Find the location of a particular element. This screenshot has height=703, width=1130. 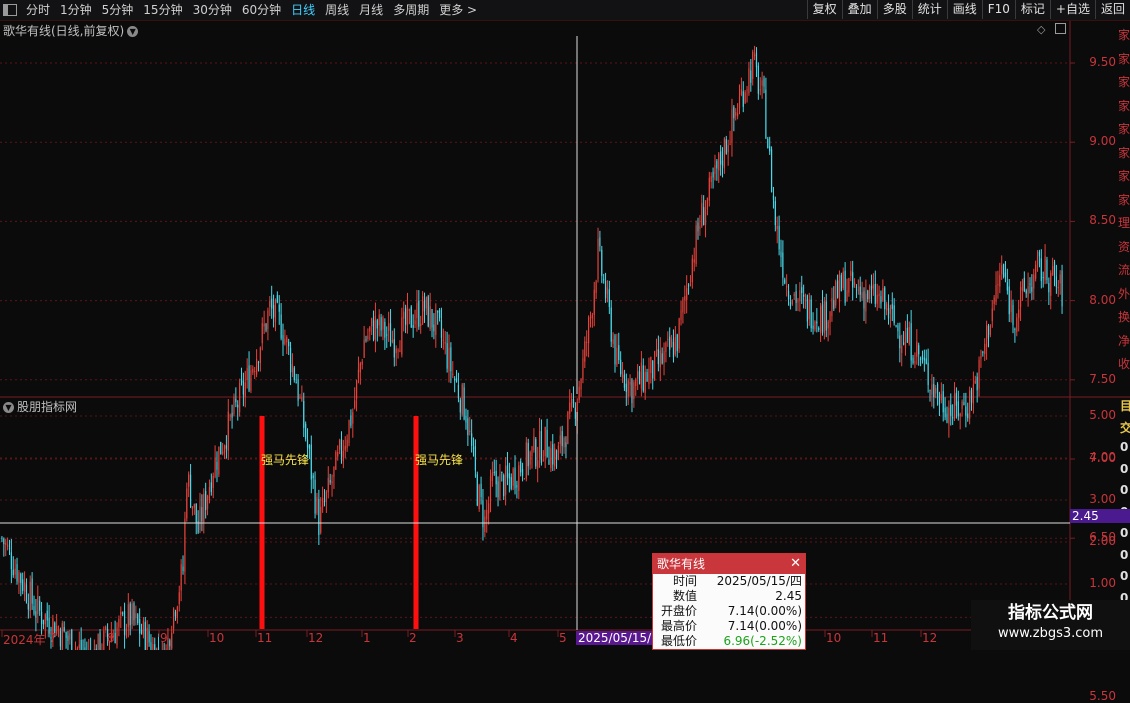

period-tab: 日线 is located at coordinates (303, 10).